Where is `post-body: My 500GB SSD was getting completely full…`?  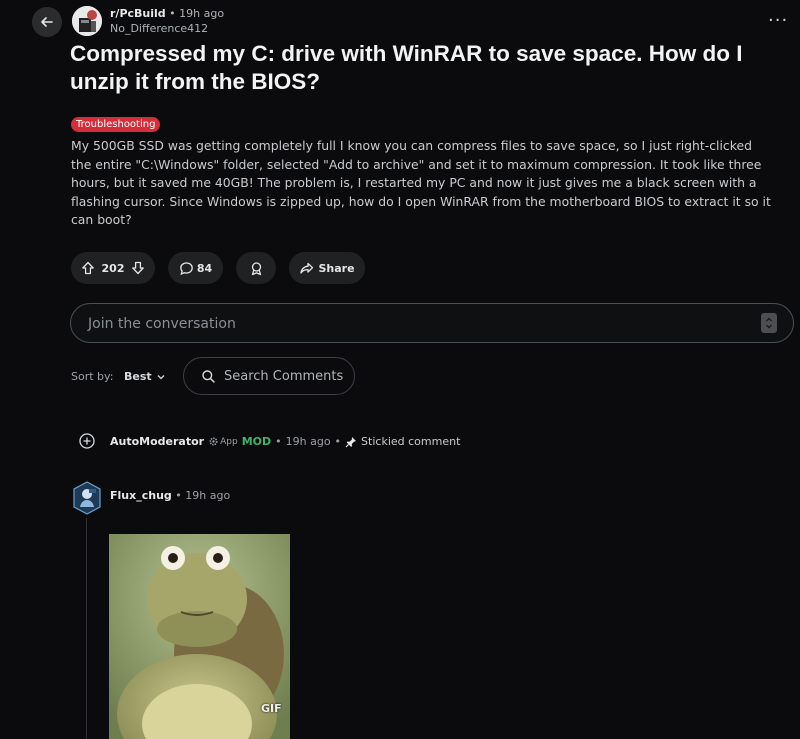
post-body: My 500GB SSD was getting completely full… is located at coordinates (421, 182).